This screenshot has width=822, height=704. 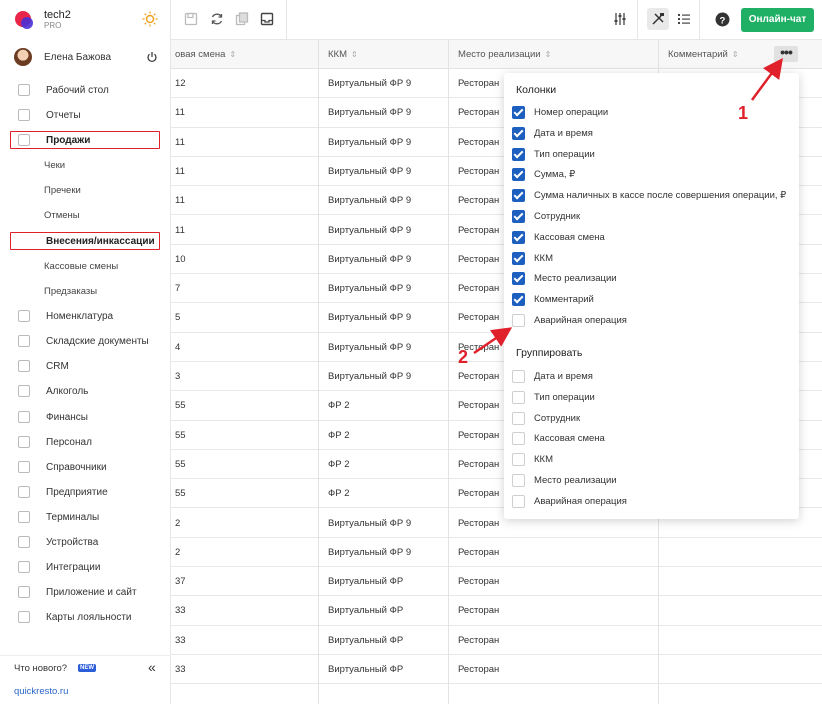 I want to click on sun-icon, so click(x=150, y=19).